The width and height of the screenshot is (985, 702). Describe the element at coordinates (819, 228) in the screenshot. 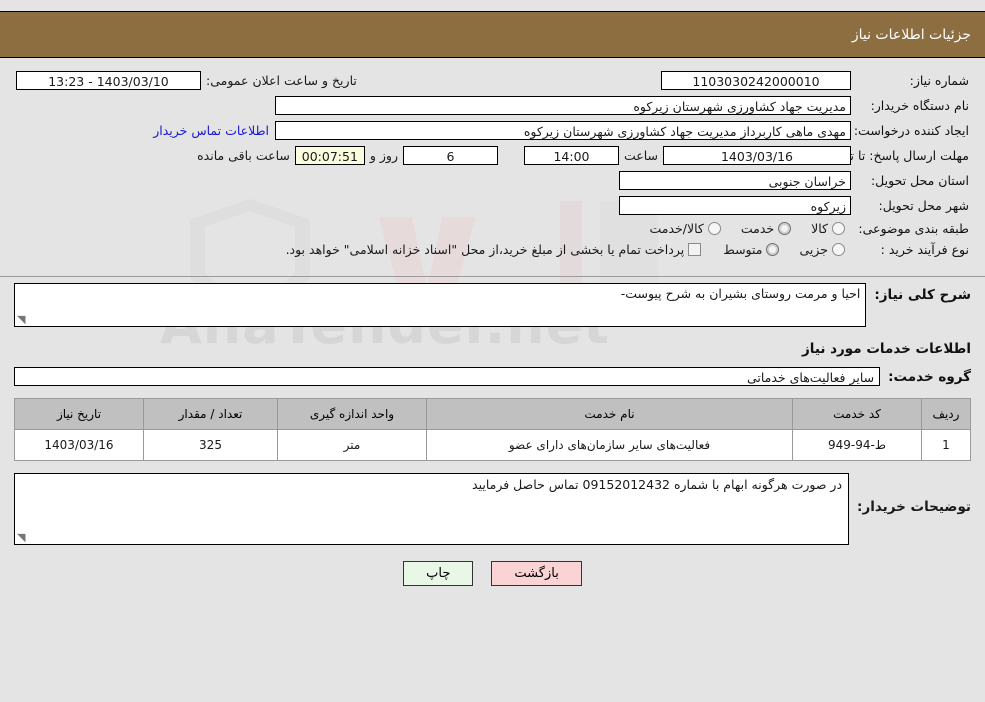

I see `radio-category-goods-label: کالا` at that location.